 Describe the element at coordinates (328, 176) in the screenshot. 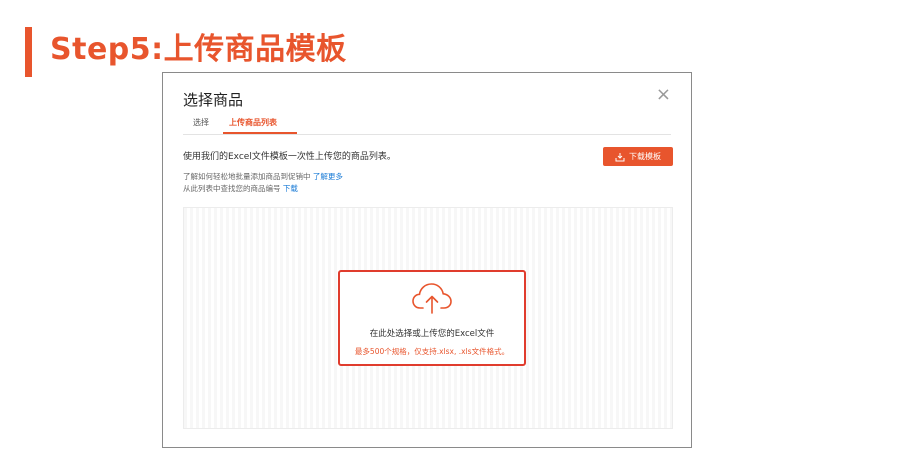

I see `learn-more-link: 了解更多` at that location.